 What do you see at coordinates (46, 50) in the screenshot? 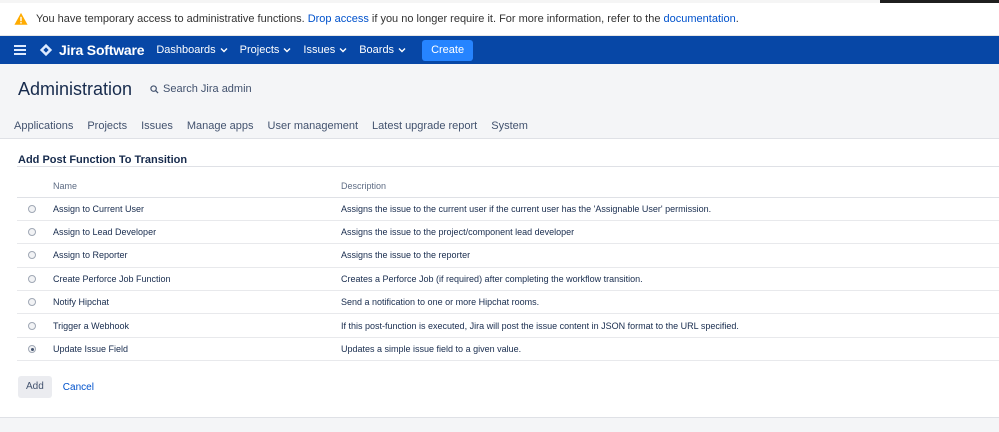
I see `jira-diamond-icon` at bounding box center [46, 50].